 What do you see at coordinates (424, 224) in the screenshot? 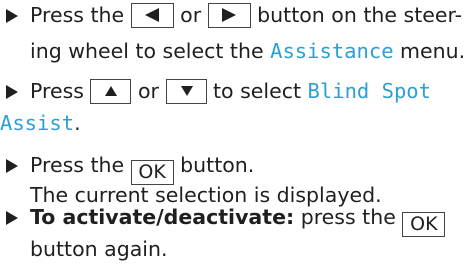
I see `ok-button-key: OK` at bounding box center [424, 224].